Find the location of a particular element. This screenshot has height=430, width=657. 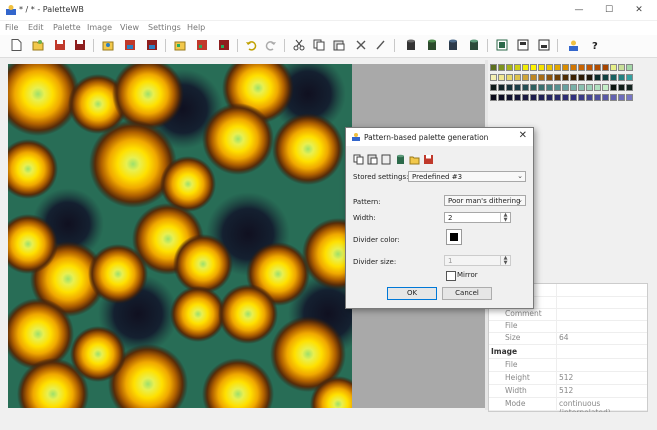

save-as-icon is located at coordinates (80, 45).